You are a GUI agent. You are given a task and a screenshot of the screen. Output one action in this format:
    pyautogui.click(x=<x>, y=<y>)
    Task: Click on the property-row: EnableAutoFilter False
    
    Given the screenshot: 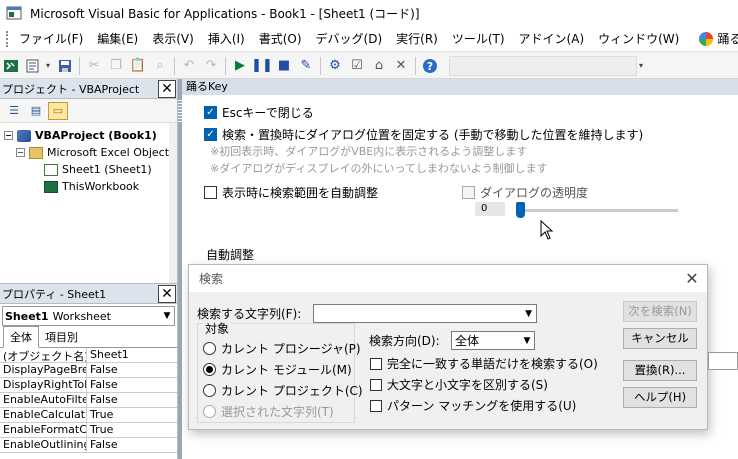 What is the action you would take?
    pyautogui.click(x=88, y=400)
    